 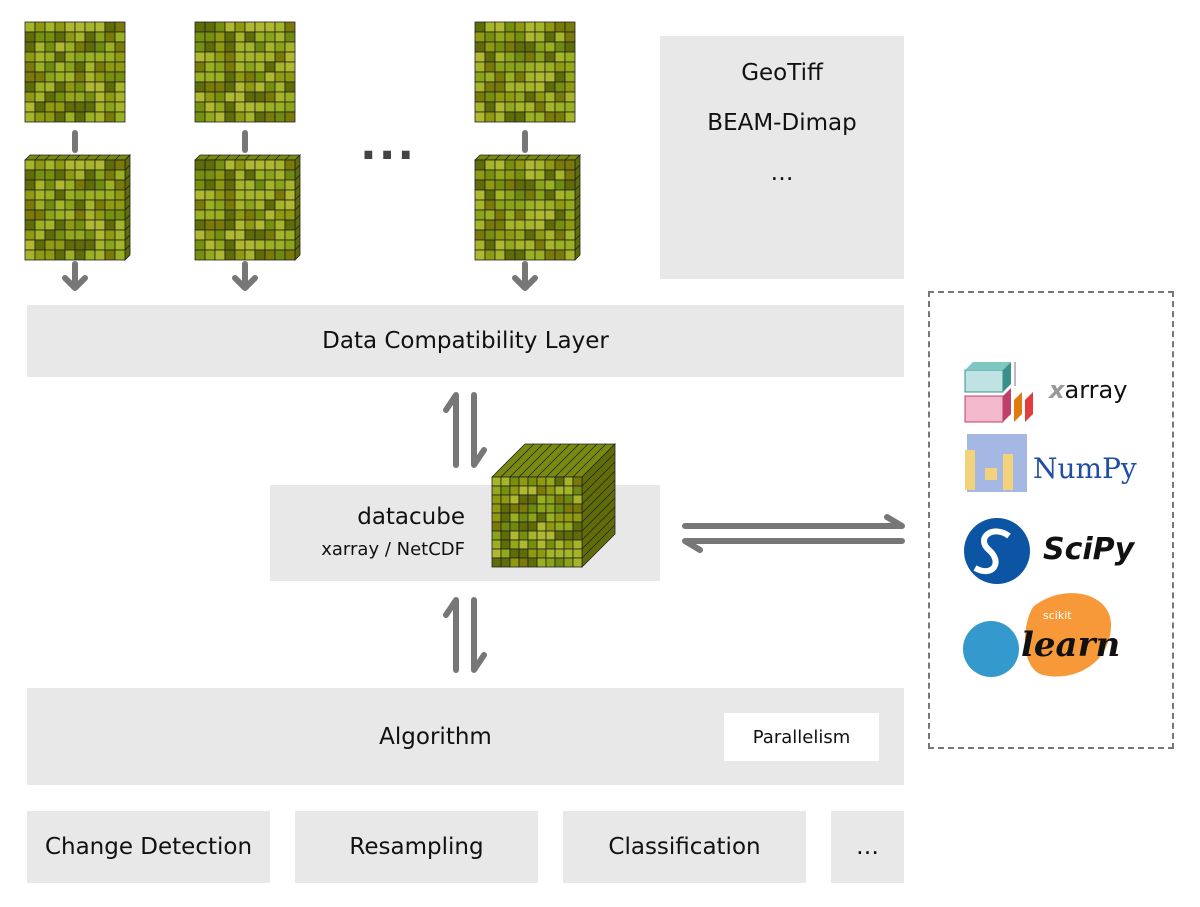 What do you see at coordinates (1057, 615) in the screenshot?
I see `scikit-prefix: scikit` at bounding box center [1057, 615].